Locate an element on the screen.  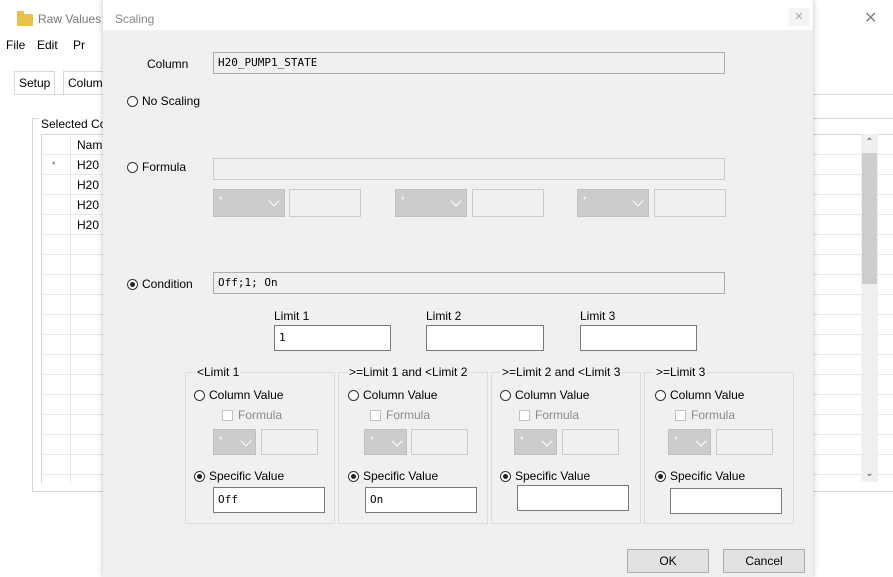
column-field: H20_PUMP1_STATE is located at coordinates (469, 63).